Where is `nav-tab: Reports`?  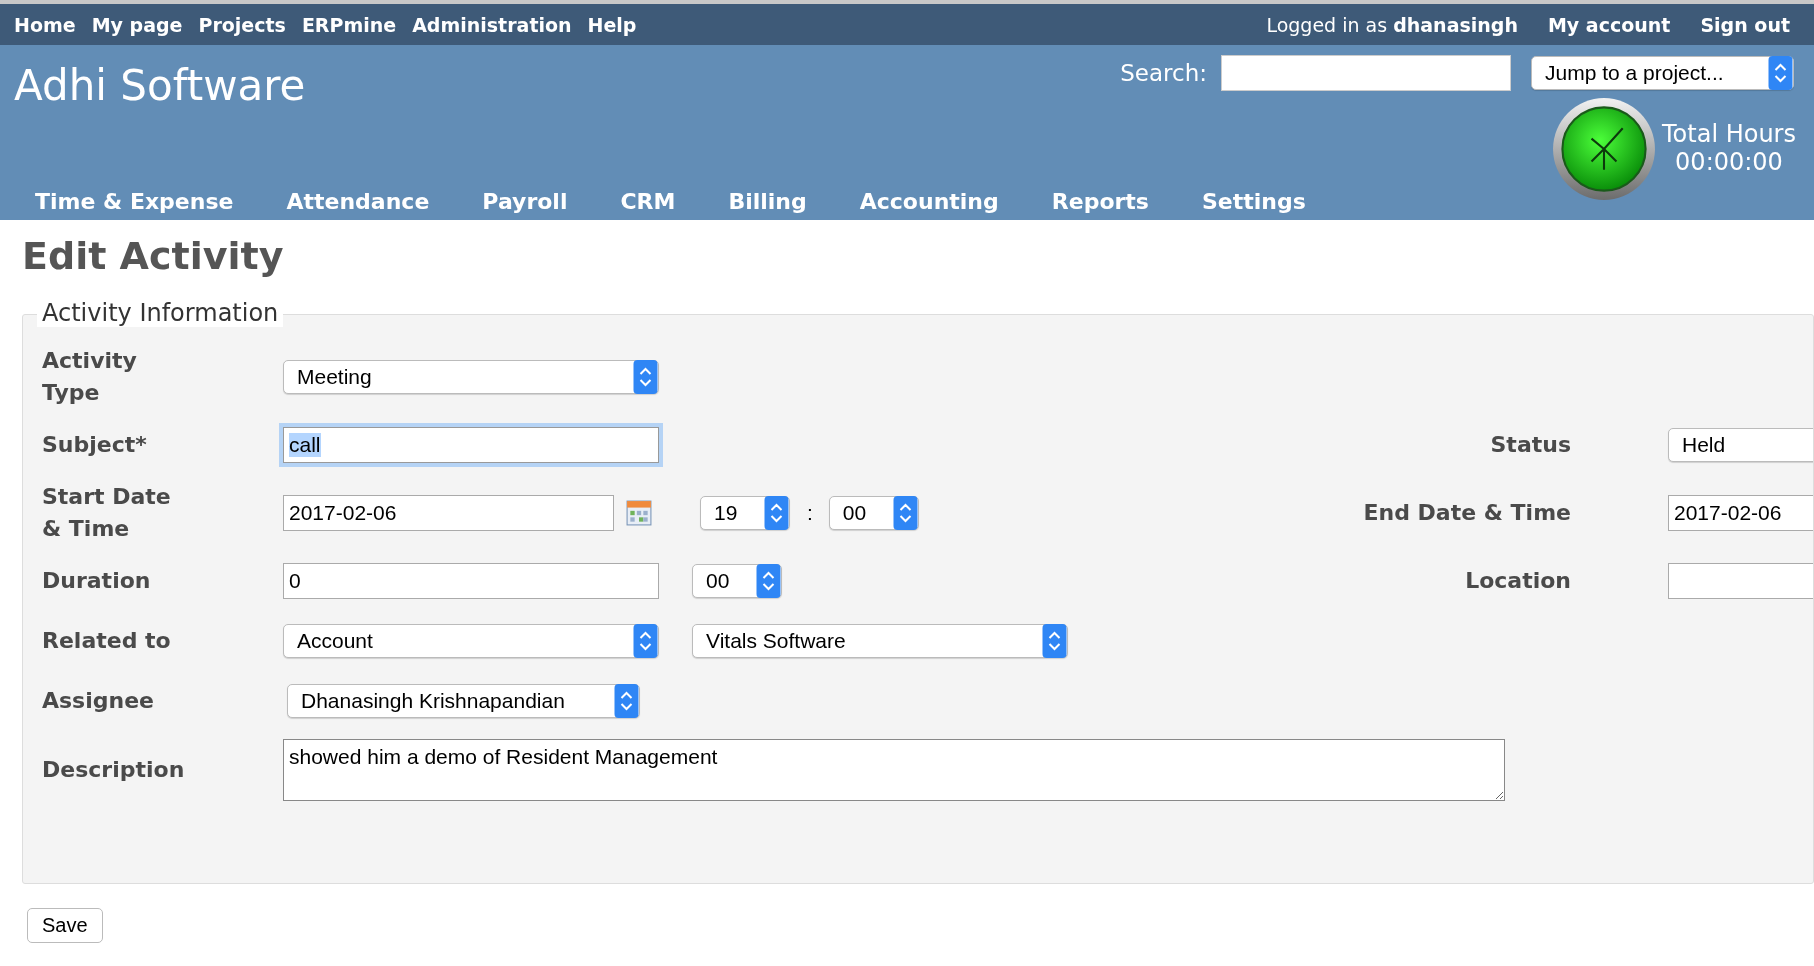 nav-tab: Reports is located at coordinates (1100, 201).